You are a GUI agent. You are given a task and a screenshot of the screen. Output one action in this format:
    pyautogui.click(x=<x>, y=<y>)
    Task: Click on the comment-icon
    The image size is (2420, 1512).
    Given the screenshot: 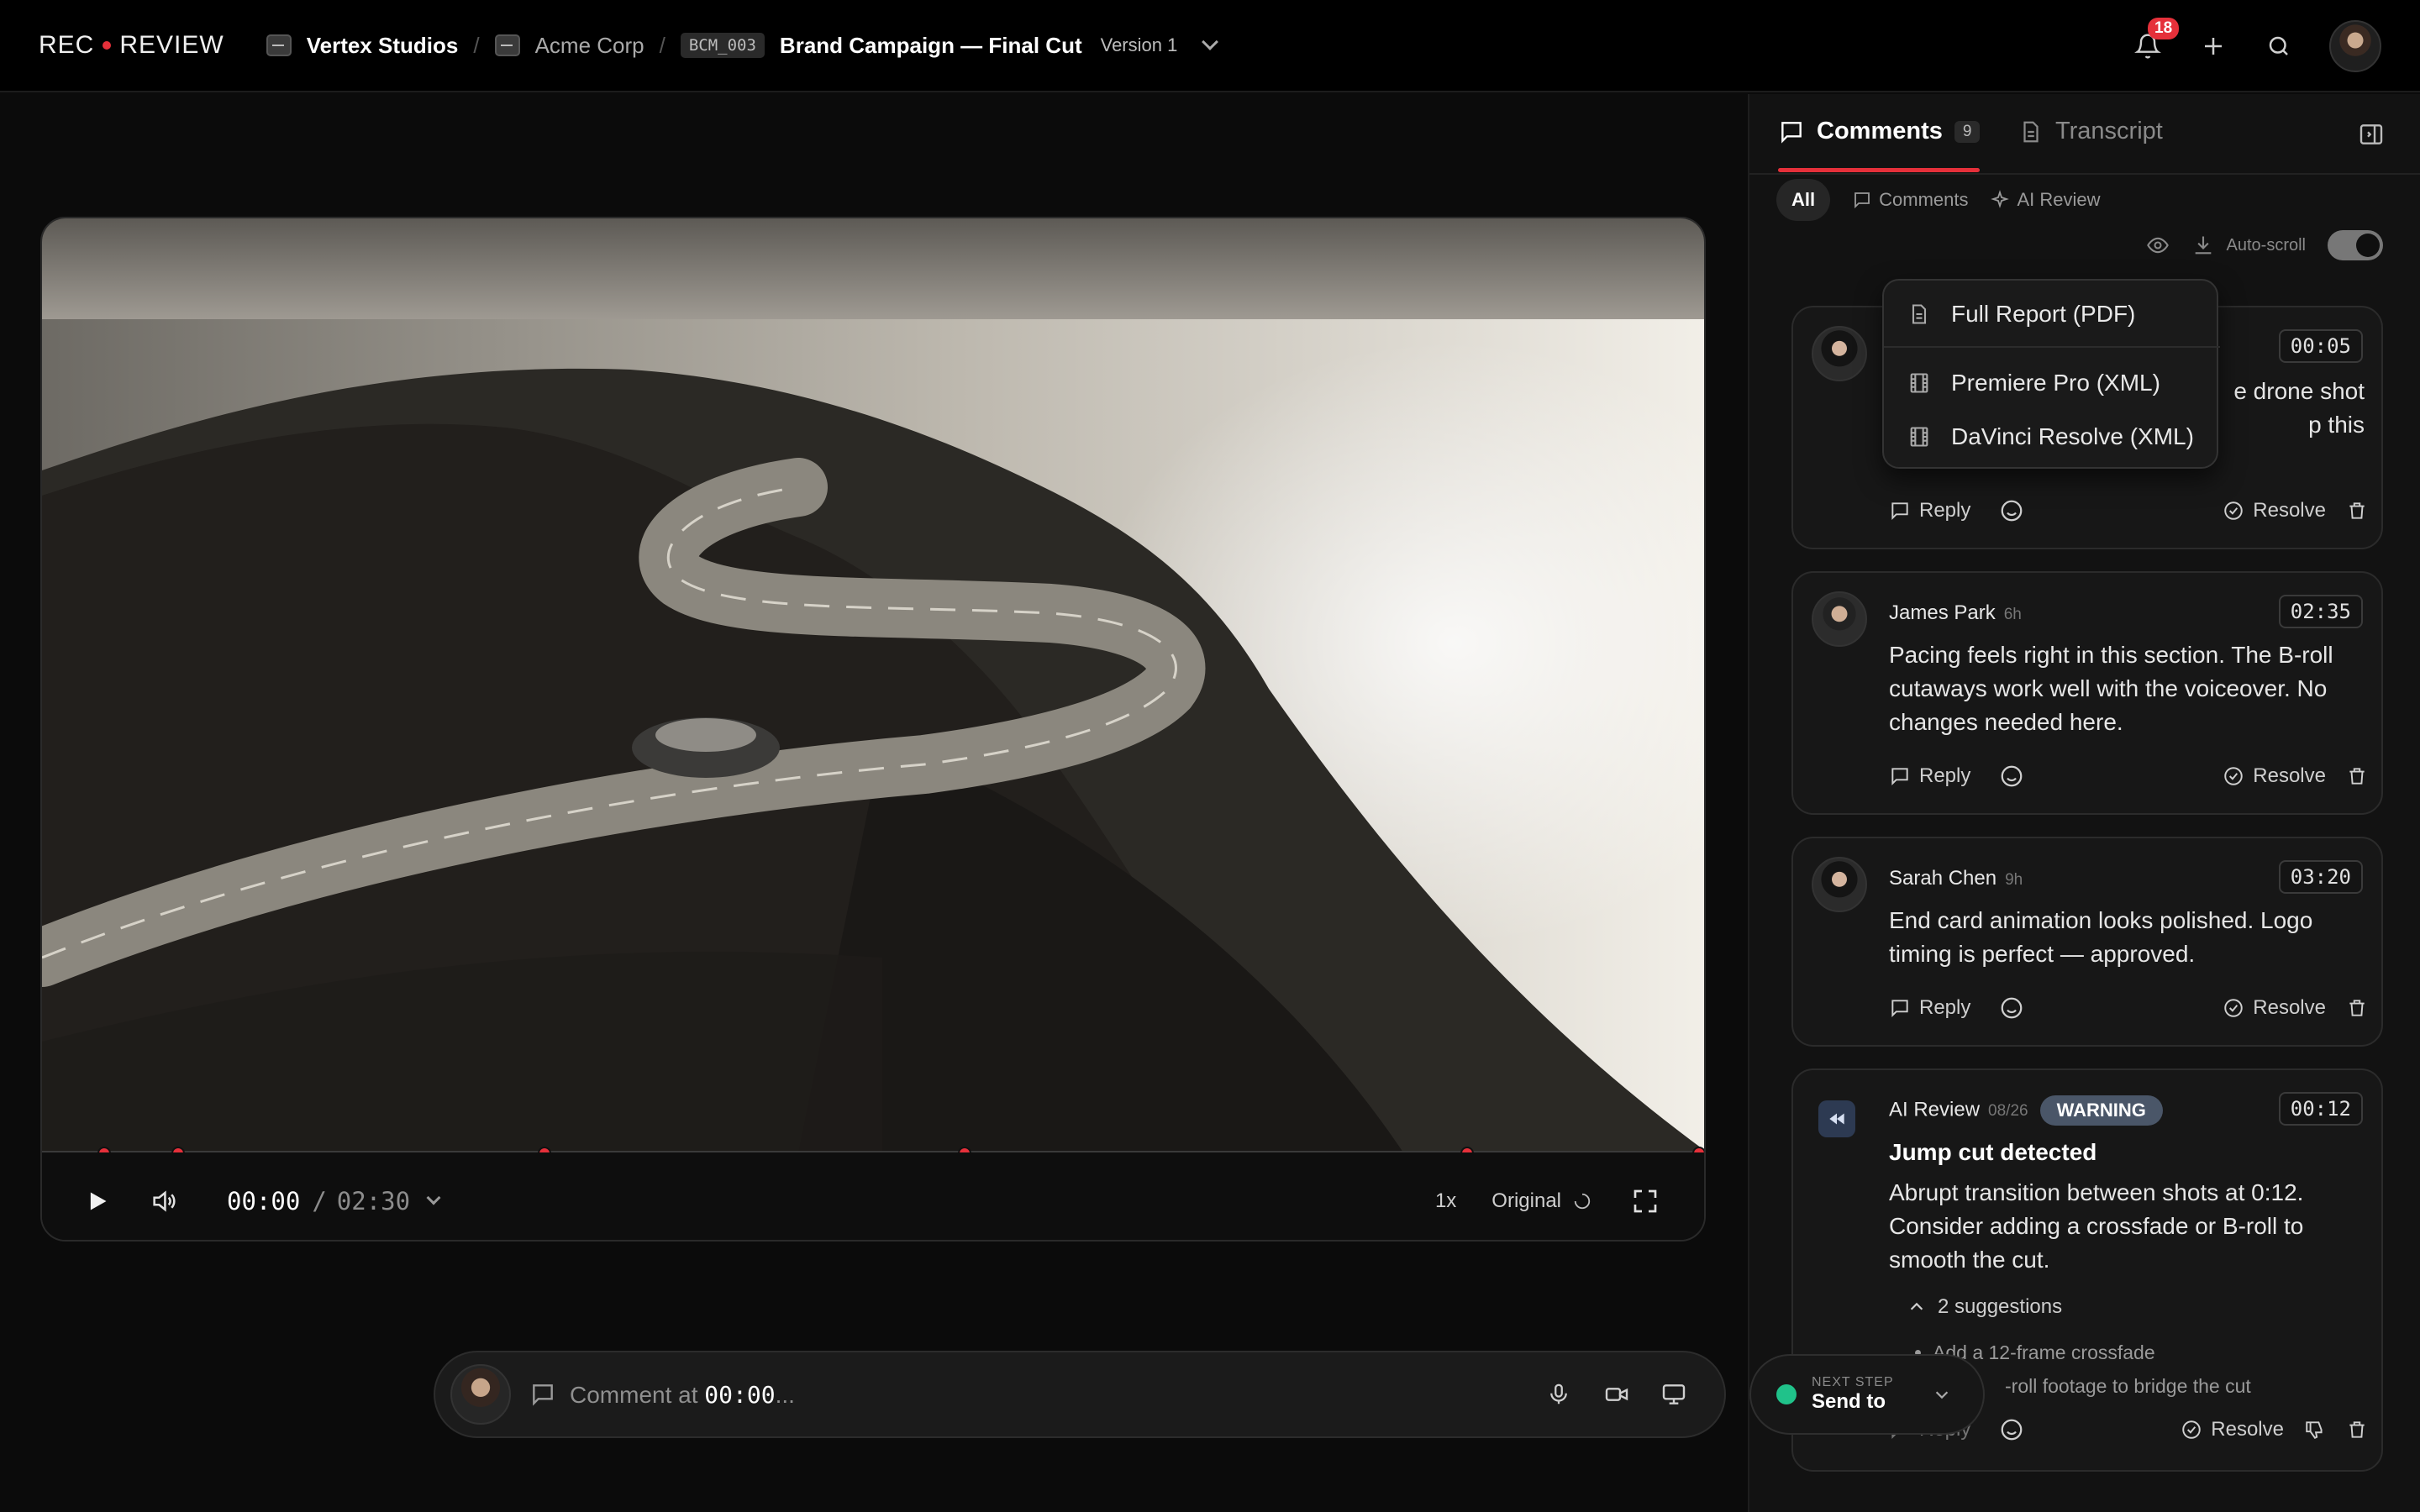 What is the action you would take?
    pyautogui.click(x=543, y=1395)
    